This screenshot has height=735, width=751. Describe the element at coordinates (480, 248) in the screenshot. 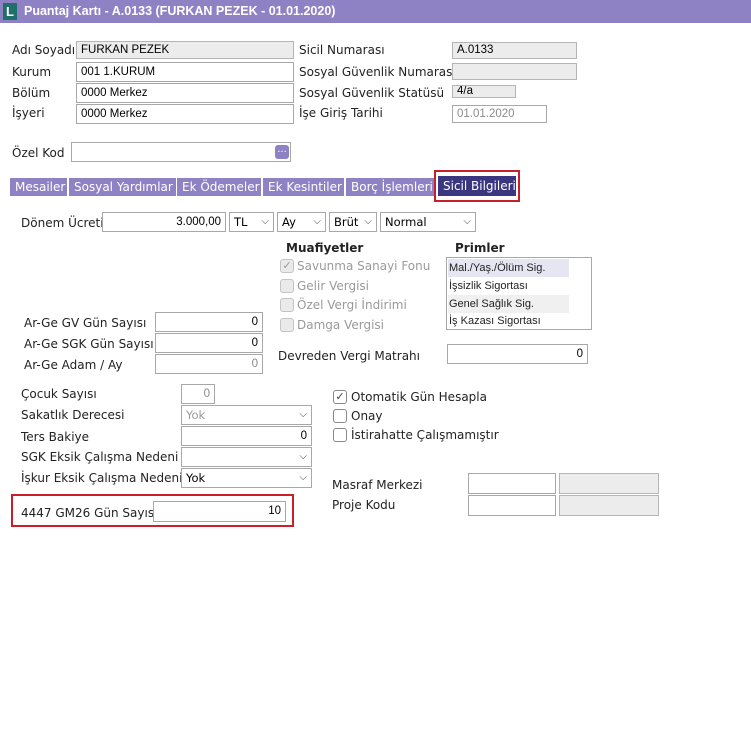

I see `primler-title: Primler` at that location.